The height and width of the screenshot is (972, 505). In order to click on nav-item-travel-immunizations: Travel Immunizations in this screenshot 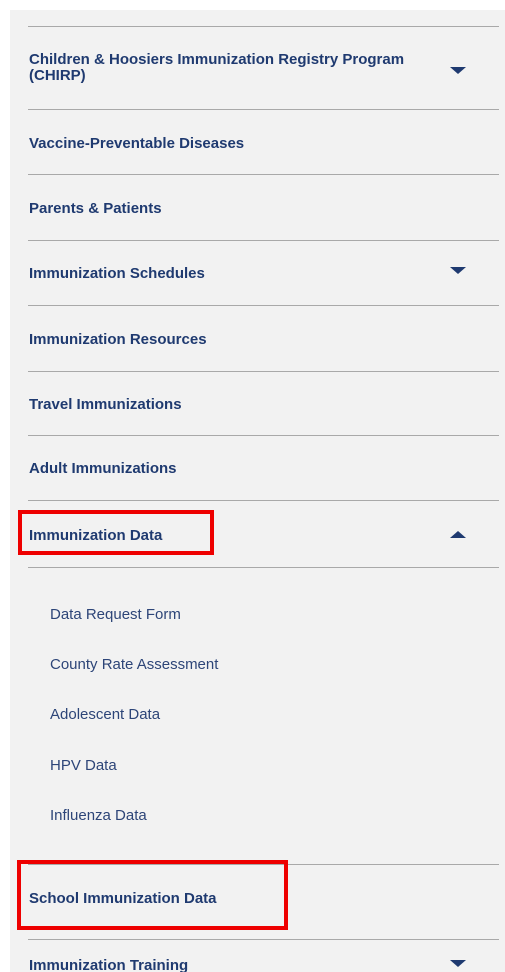, I will do `click(105, 405)`.